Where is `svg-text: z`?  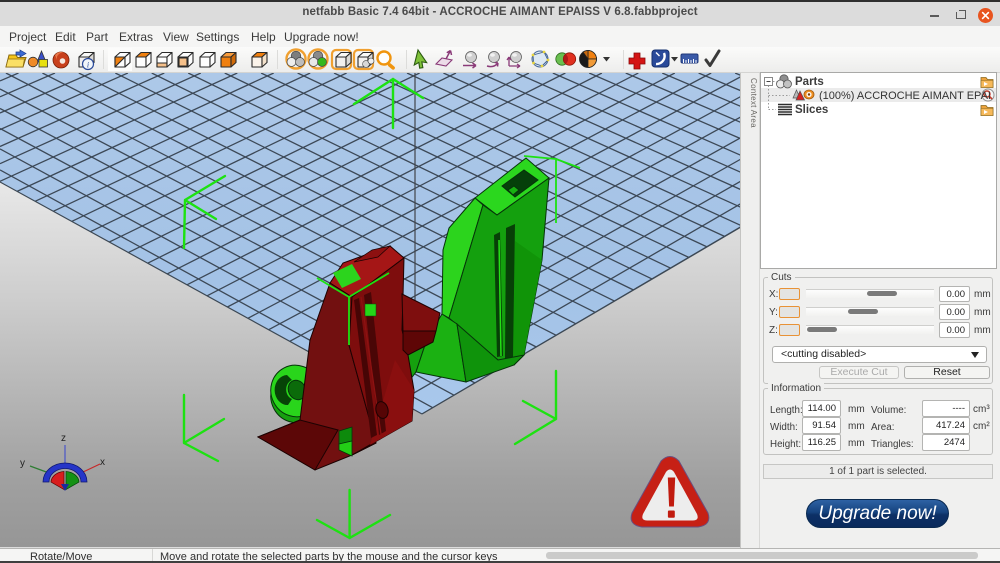
svg-text: z is located at coordinates (63, 438).